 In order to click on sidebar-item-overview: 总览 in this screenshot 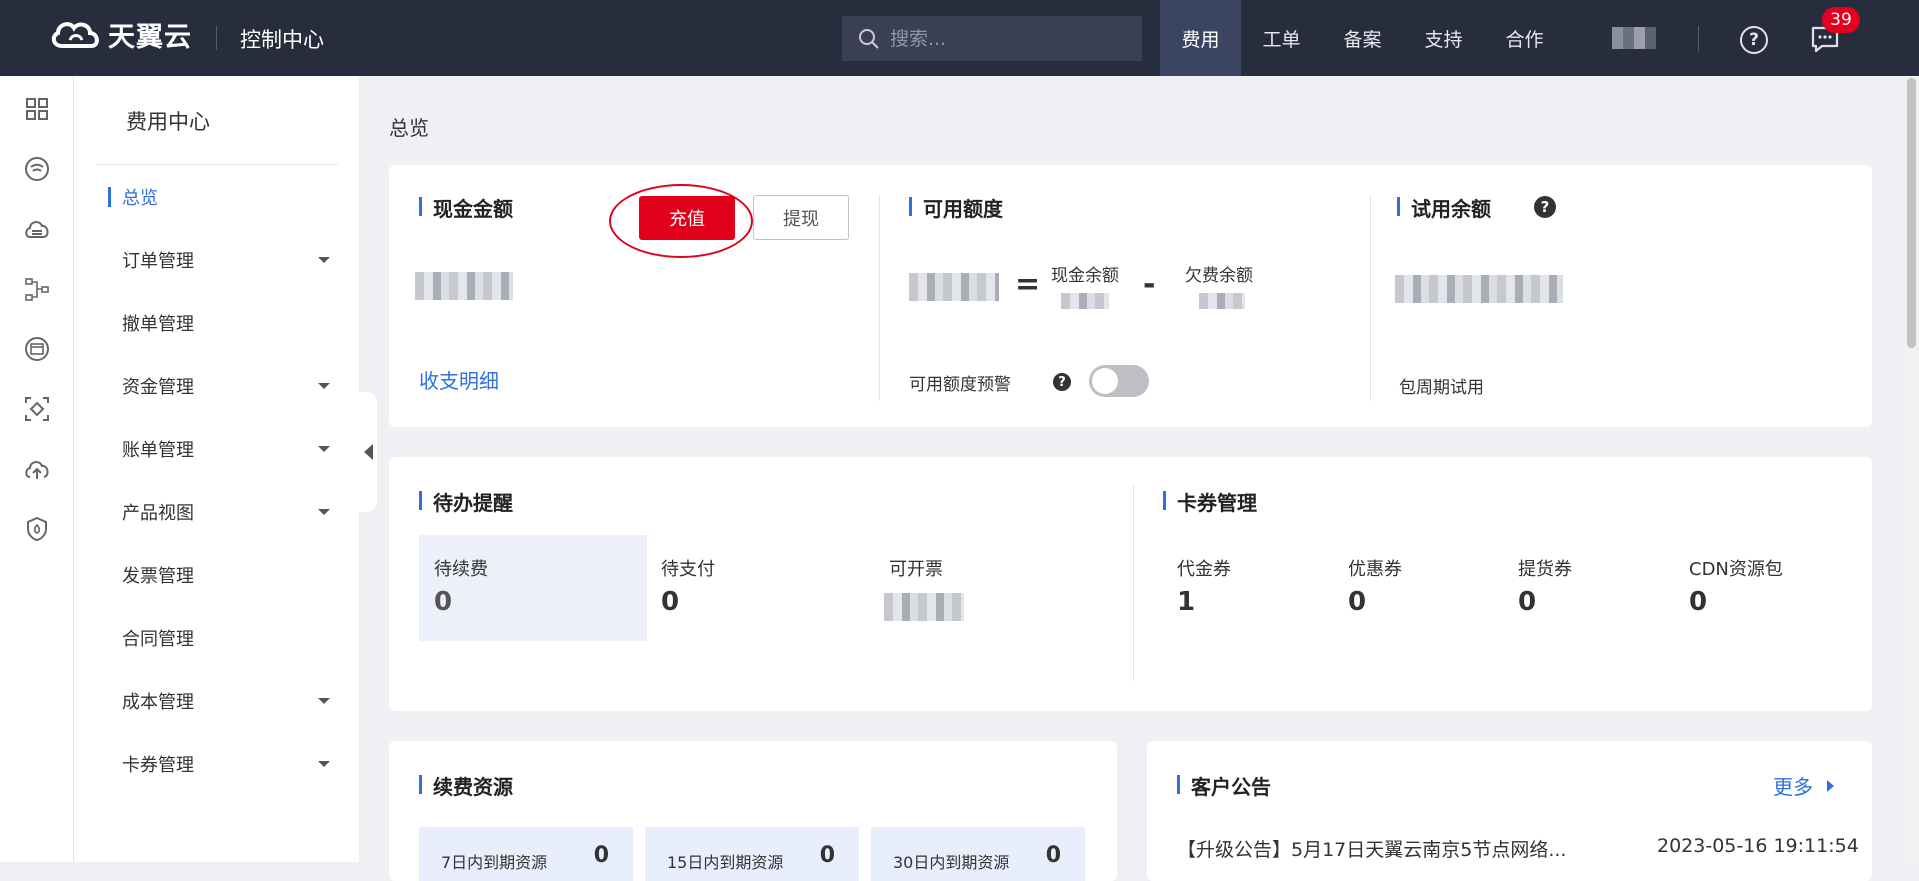, I will do `click(225, 197)`.